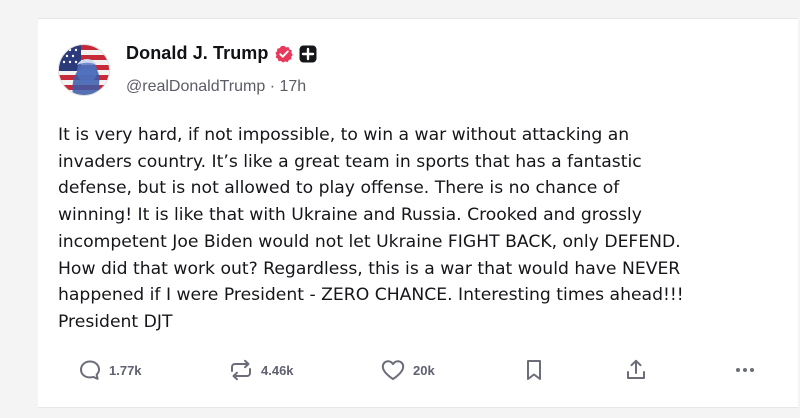 Image resolution: width=800 pixels, height=418 pixels. I want to click on like-count: 20k, so click(424, 370).